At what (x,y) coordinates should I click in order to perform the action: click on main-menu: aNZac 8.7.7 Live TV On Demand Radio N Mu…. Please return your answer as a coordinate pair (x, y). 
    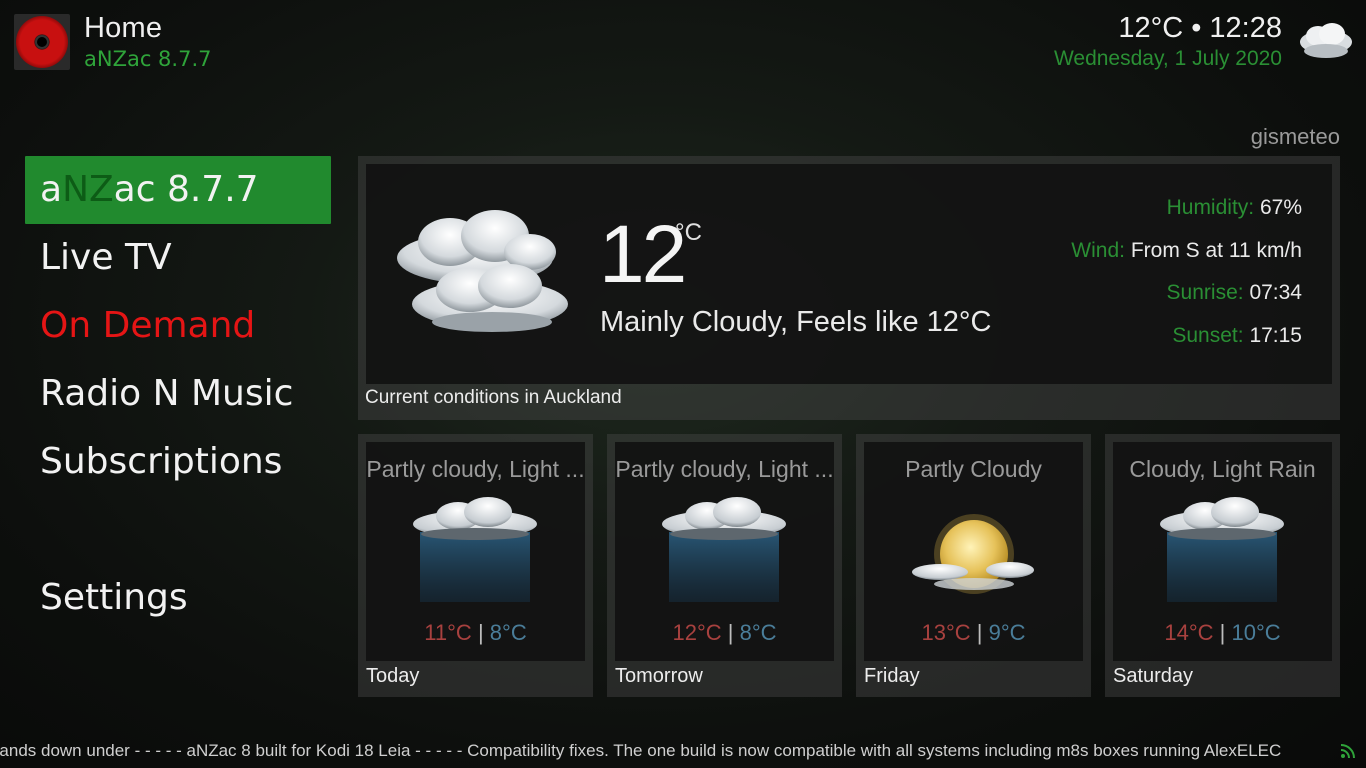
    Looking at the image, I should click on (178, 394).